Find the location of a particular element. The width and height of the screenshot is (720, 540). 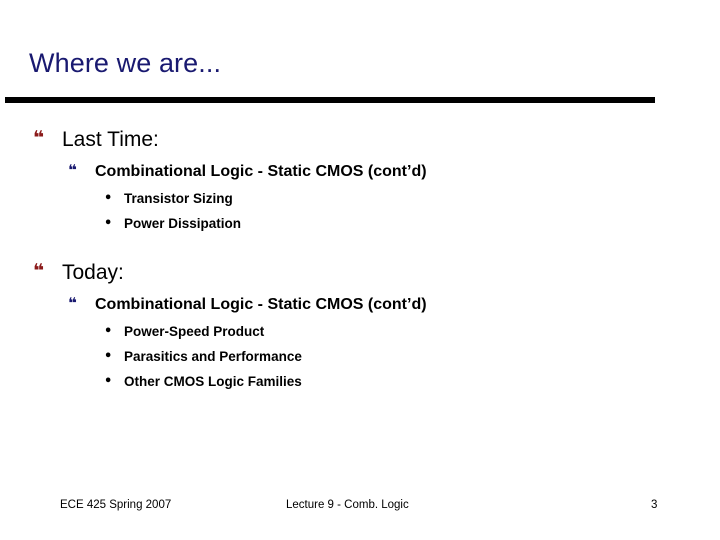

bullet-level1-last-time: ❝ Last Time: is located at coordinates (360, 140).